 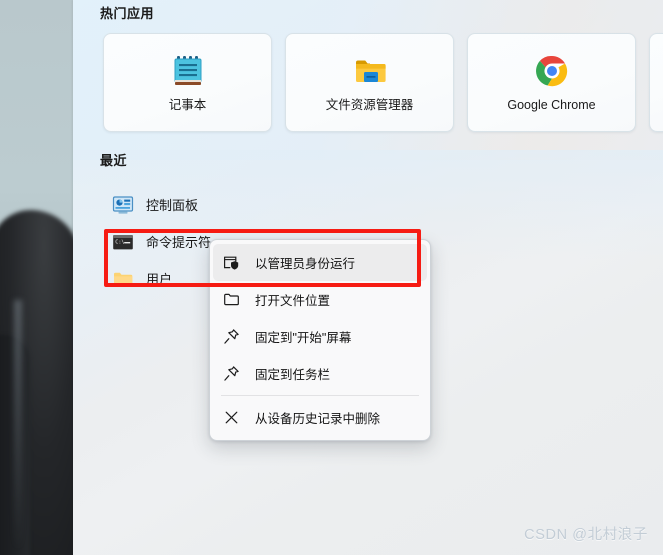 I want to click on file-explorer-icon, so click(x=370, y=71).